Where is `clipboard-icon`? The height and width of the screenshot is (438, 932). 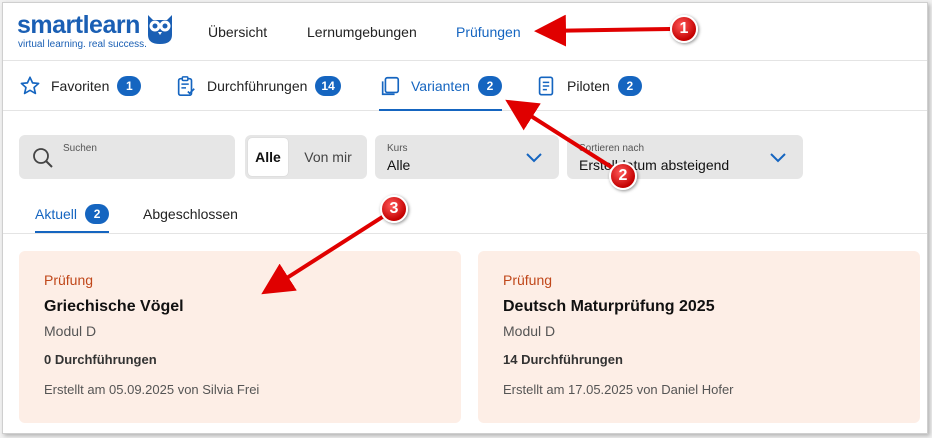
clipboard-icon is located at coordinates (186, 86).